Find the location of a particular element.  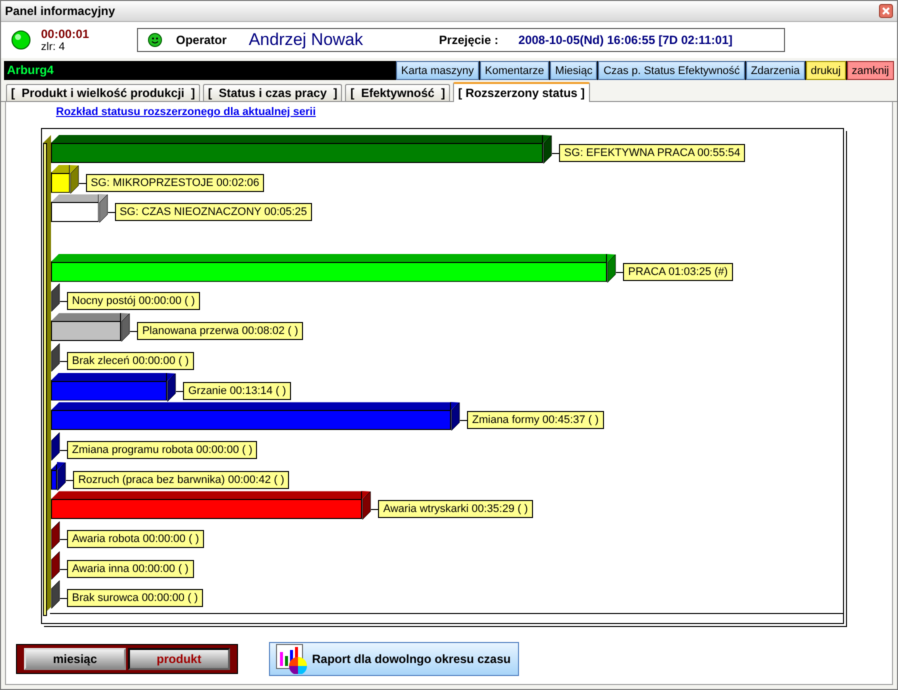

bar-label: SG: MIKROPRZESTOJE 00:02:06 is located at coordinates (175, 183).